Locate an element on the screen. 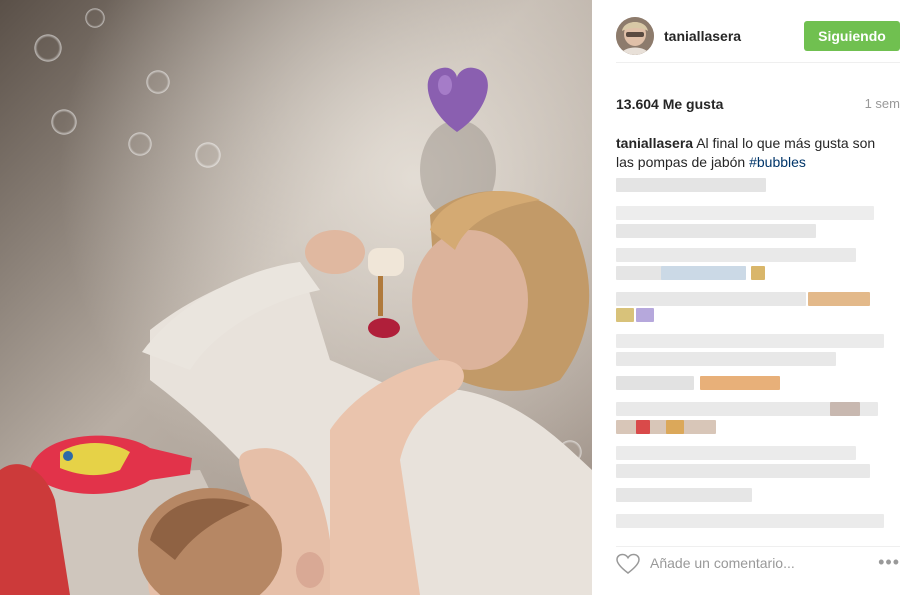 The width and height of the screenshot is (906, 595). post-time: 1 sem is located at coordinates (882, 103).